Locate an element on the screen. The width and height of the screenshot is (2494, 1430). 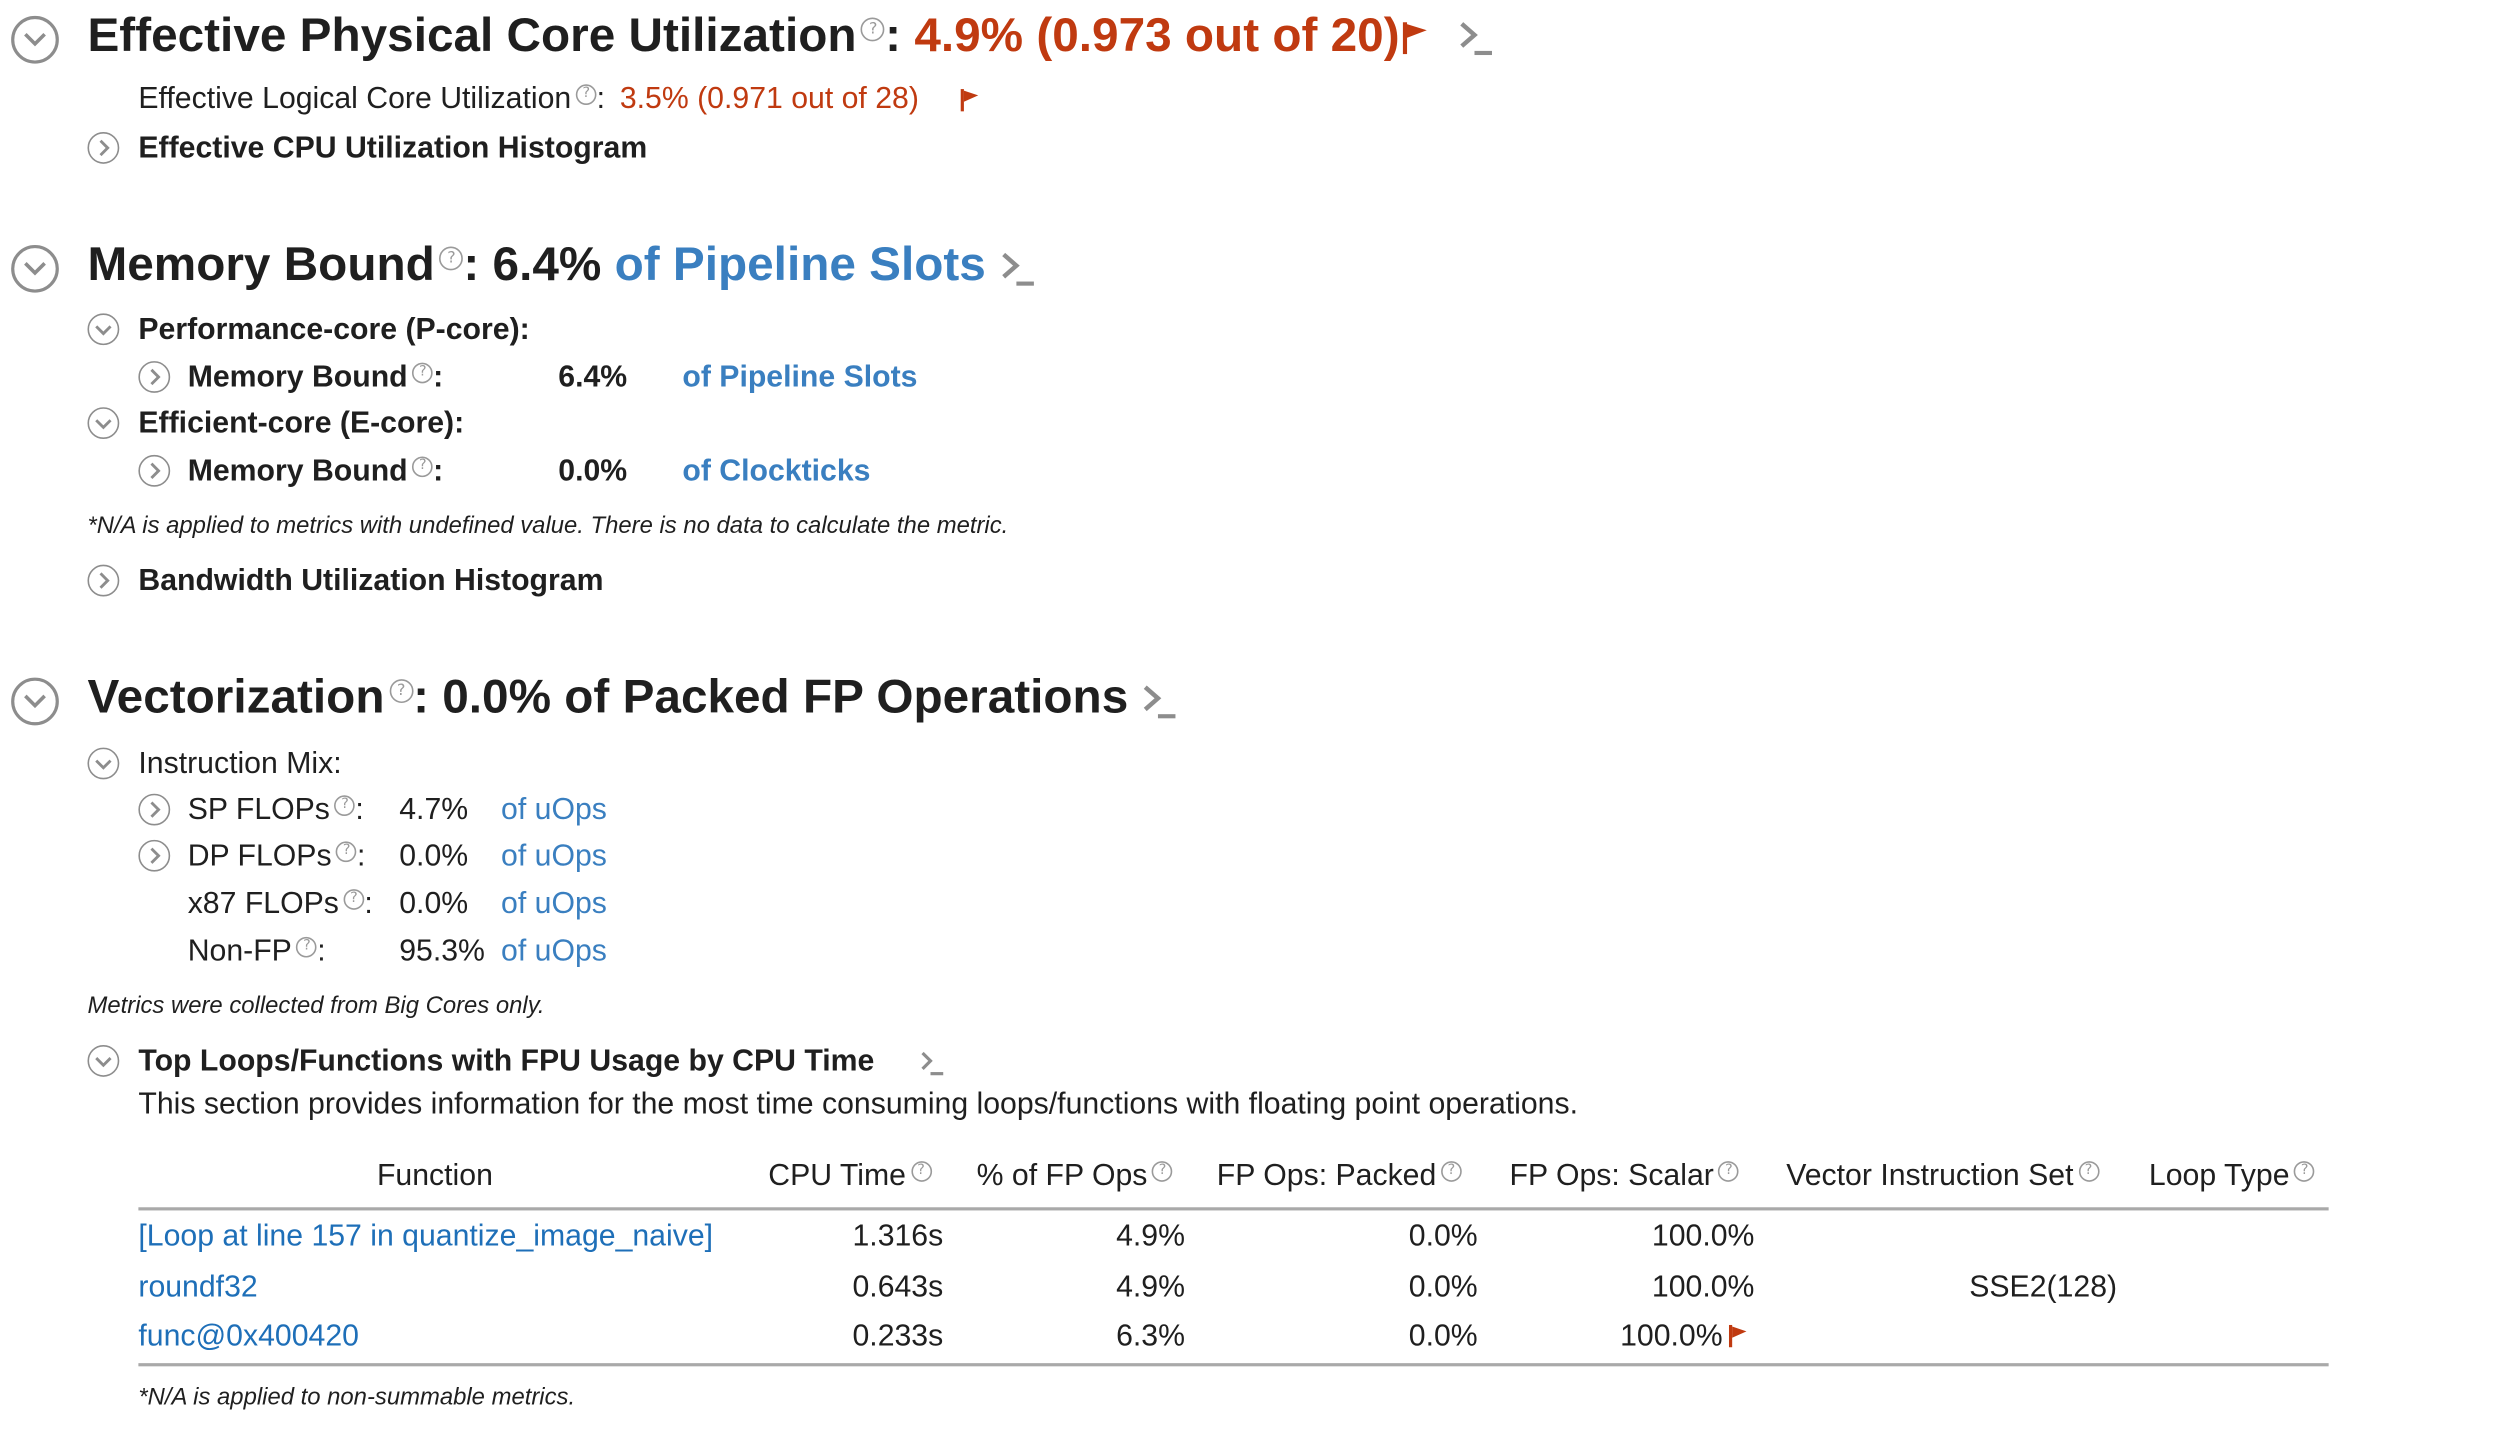
non-fp-unit: of uOps is located at coordinates (554, 952).